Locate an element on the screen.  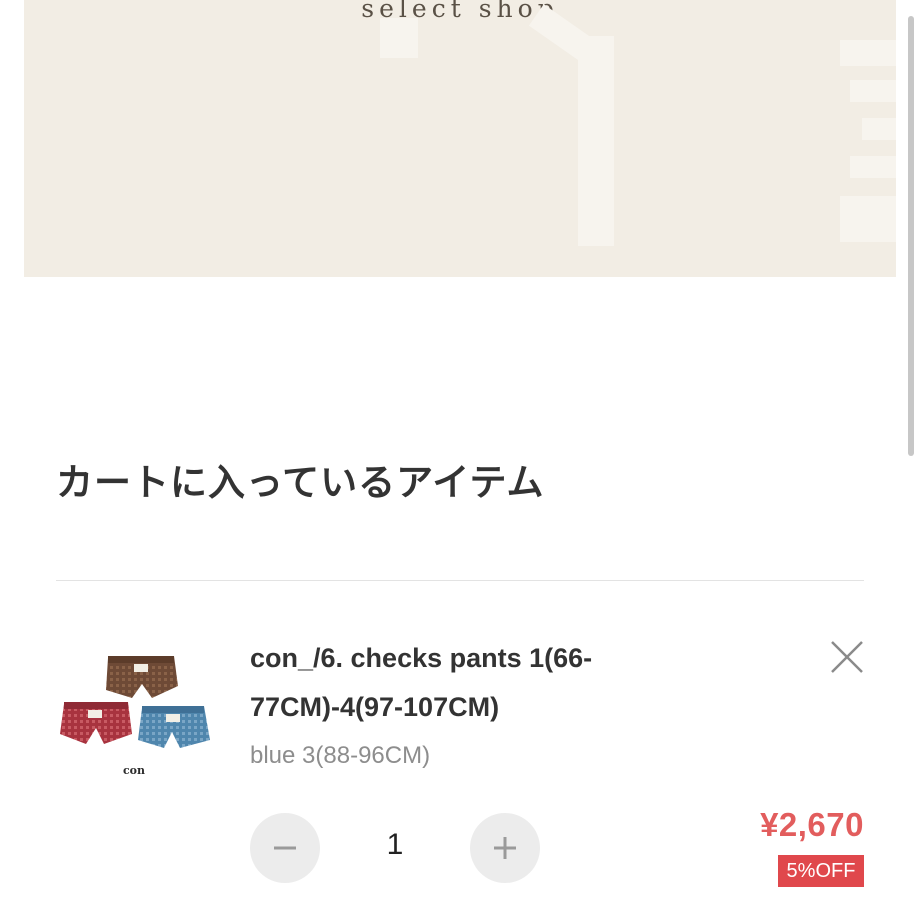
product-variant: blue 3(88-96CM) is located at coordinates (340, 755).